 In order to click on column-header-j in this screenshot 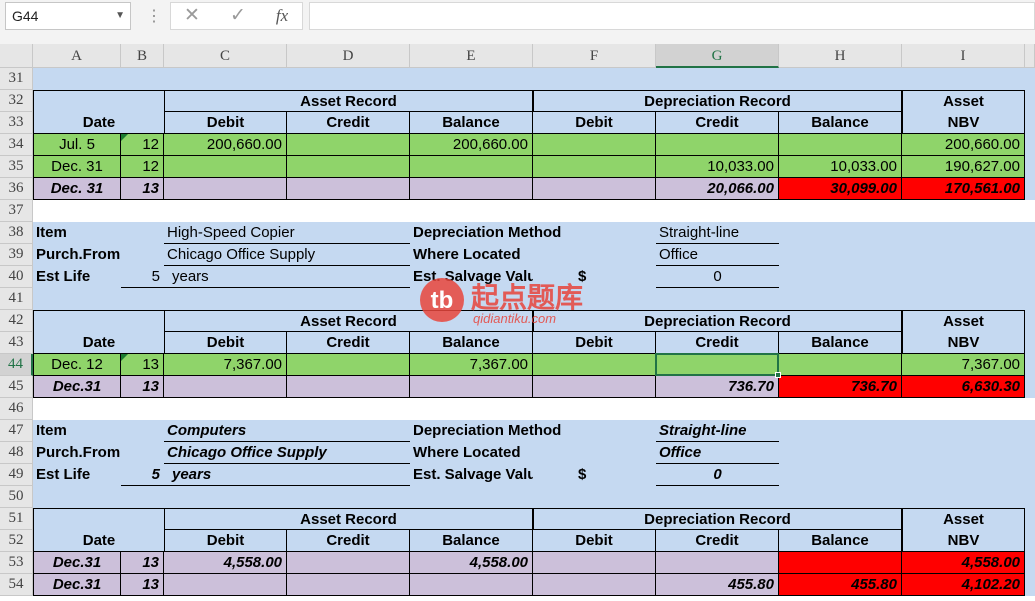, I will do `click(1030, 56)`.